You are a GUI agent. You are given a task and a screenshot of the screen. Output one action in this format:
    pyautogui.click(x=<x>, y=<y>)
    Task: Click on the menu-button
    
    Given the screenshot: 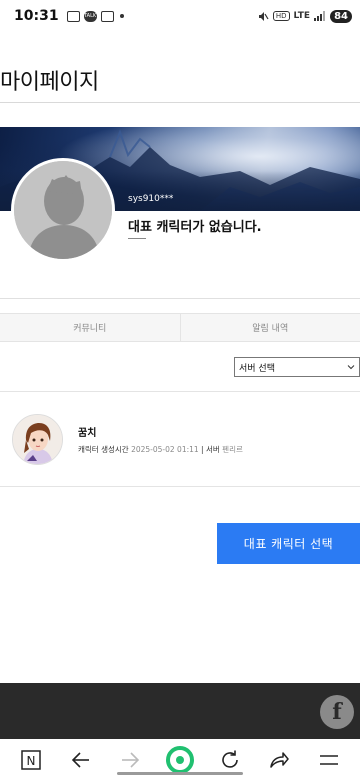 What is the action you would take?
    pyautogui.click(x=329, y=760)
    